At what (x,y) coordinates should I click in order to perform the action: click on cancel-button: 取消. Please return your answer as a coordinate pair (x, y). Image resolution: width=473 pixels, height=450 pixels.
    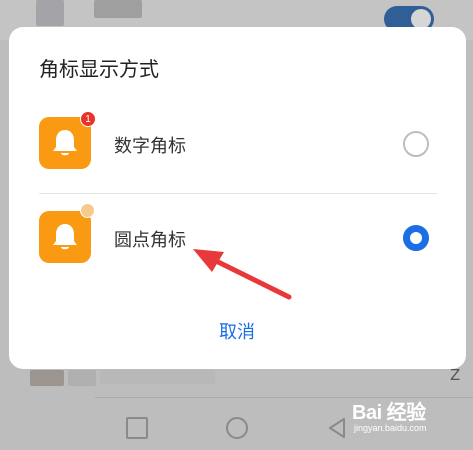
    Looking at the image, I should click on (237, 333).